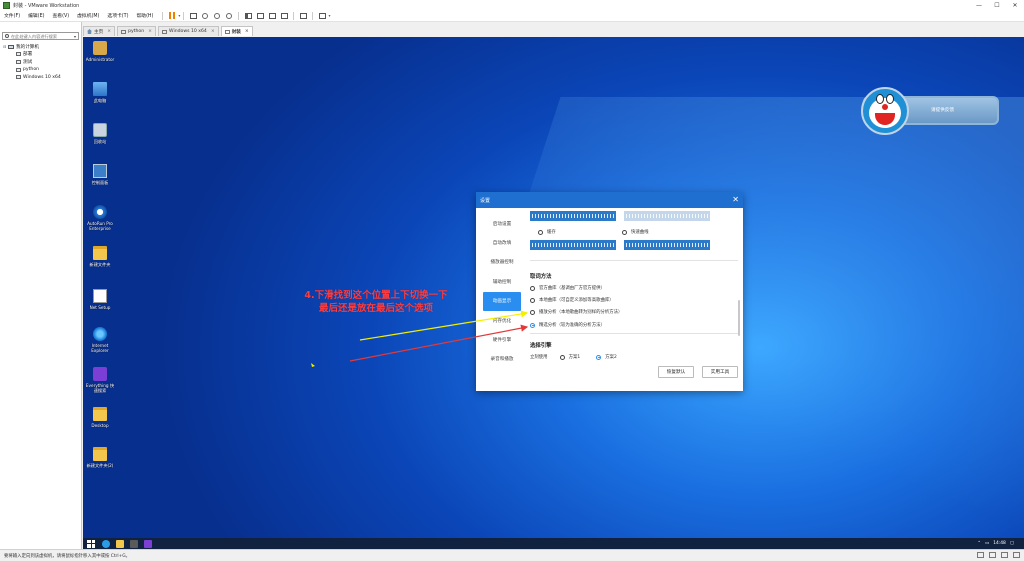 This screenshot has height=561, width=1024. Describe the element at coordinates (100, 417) in the screenshot. I see `desktop-icon-desktop-folder: Desktop` at that location.